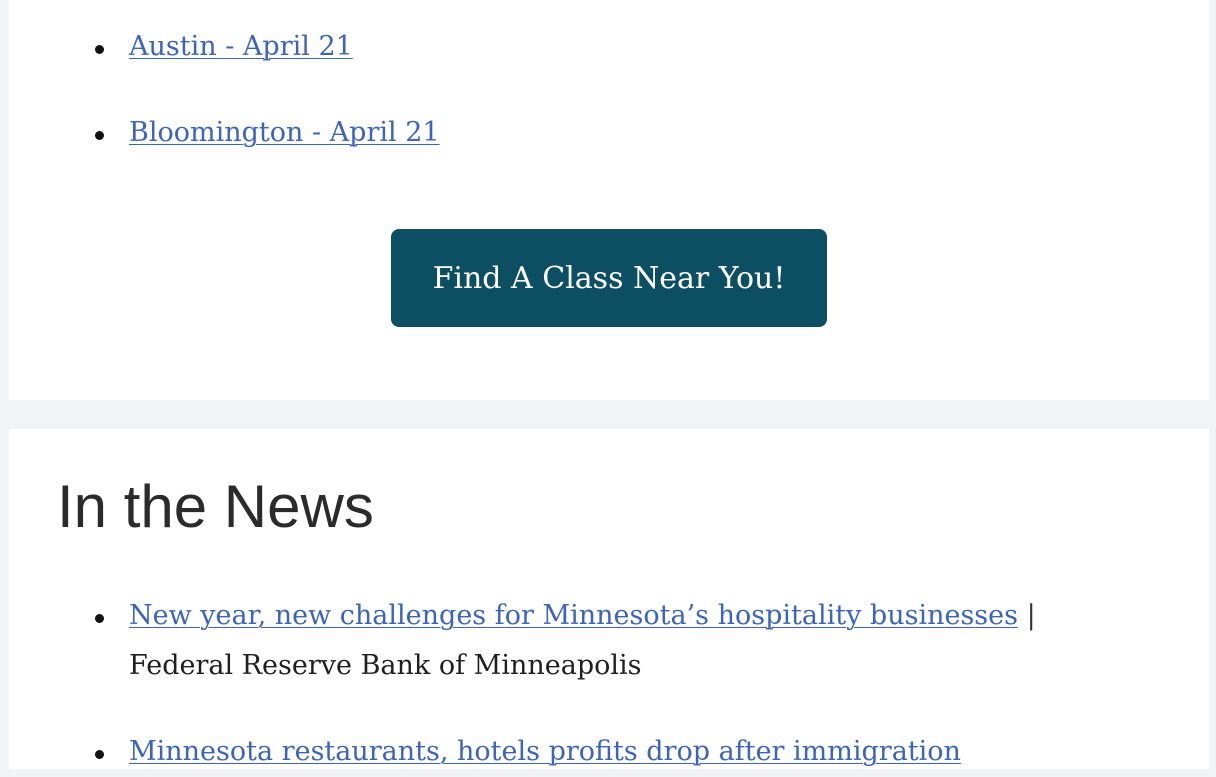 Image resolution: width=1216 pixels, height=777 pixels. What do you see at coordinates (609, 134) in the screenshot?
I see `class-item-bloomington: Bloomington - April 21` at bounding box center [609, 134].